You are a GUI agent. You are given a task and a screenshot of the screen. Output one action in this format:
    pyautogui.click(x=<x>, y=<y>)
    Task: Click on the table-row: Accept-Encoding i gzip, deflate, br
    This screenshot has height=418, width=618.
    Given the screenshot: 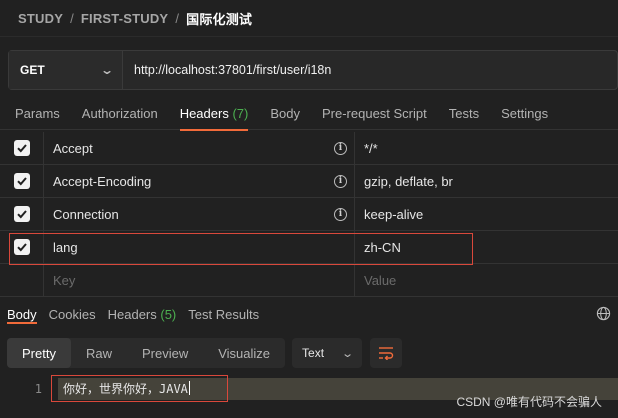 What is the action you would take?
    pyautogui.click(x=309, y=181)
    